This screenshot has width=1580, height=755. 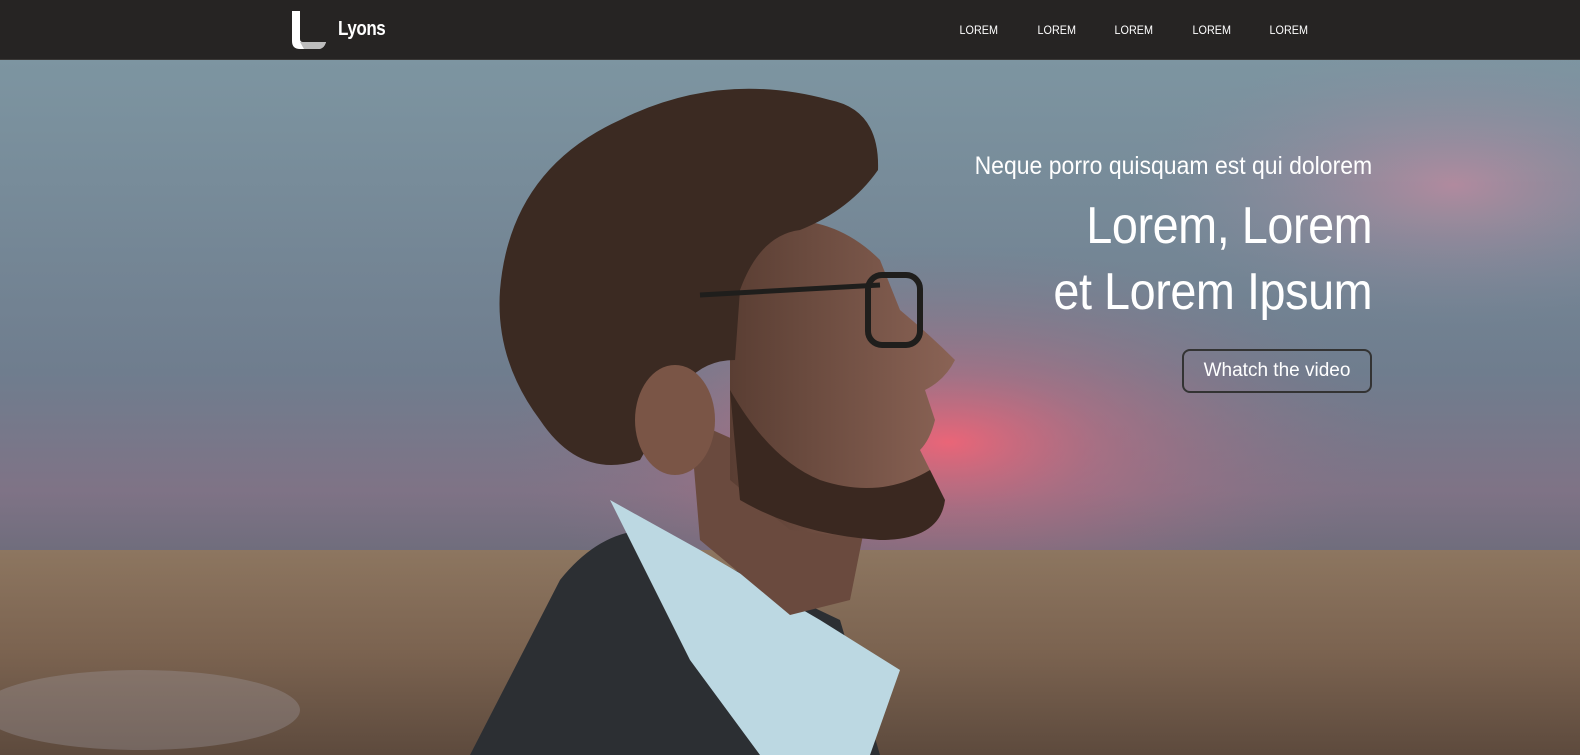 I want to click on nav-item-3: LOREM, so click(x=1134, y=30).